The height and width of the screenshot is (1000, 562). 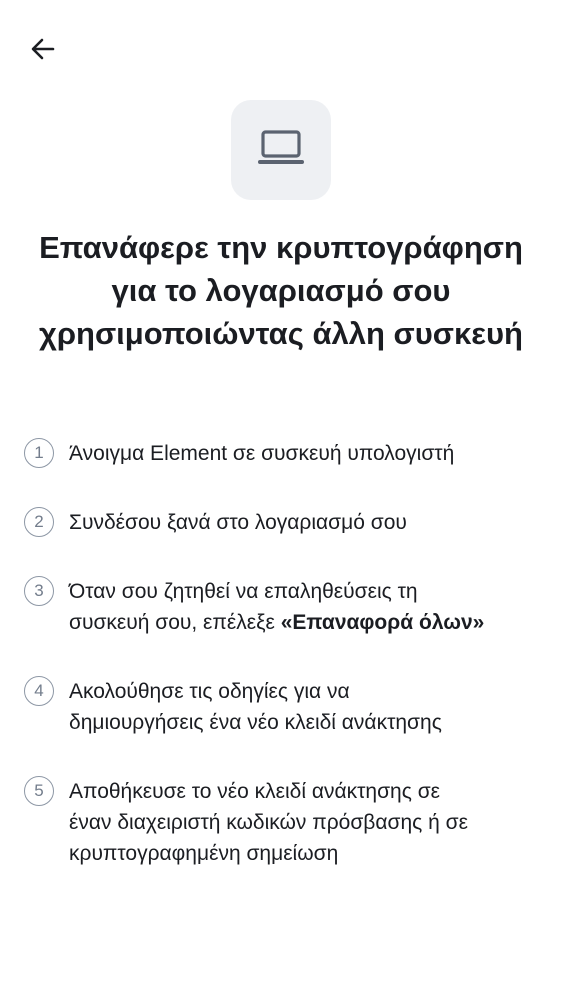 I want to click on laptop-icon, so click(x=281, y=150).